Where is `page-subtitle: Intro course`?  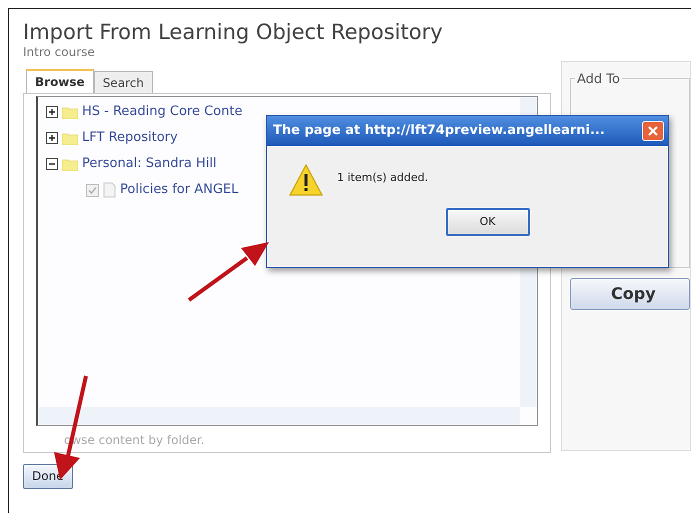
page-subtitle: Intro course is located at coordinates (59, 52).